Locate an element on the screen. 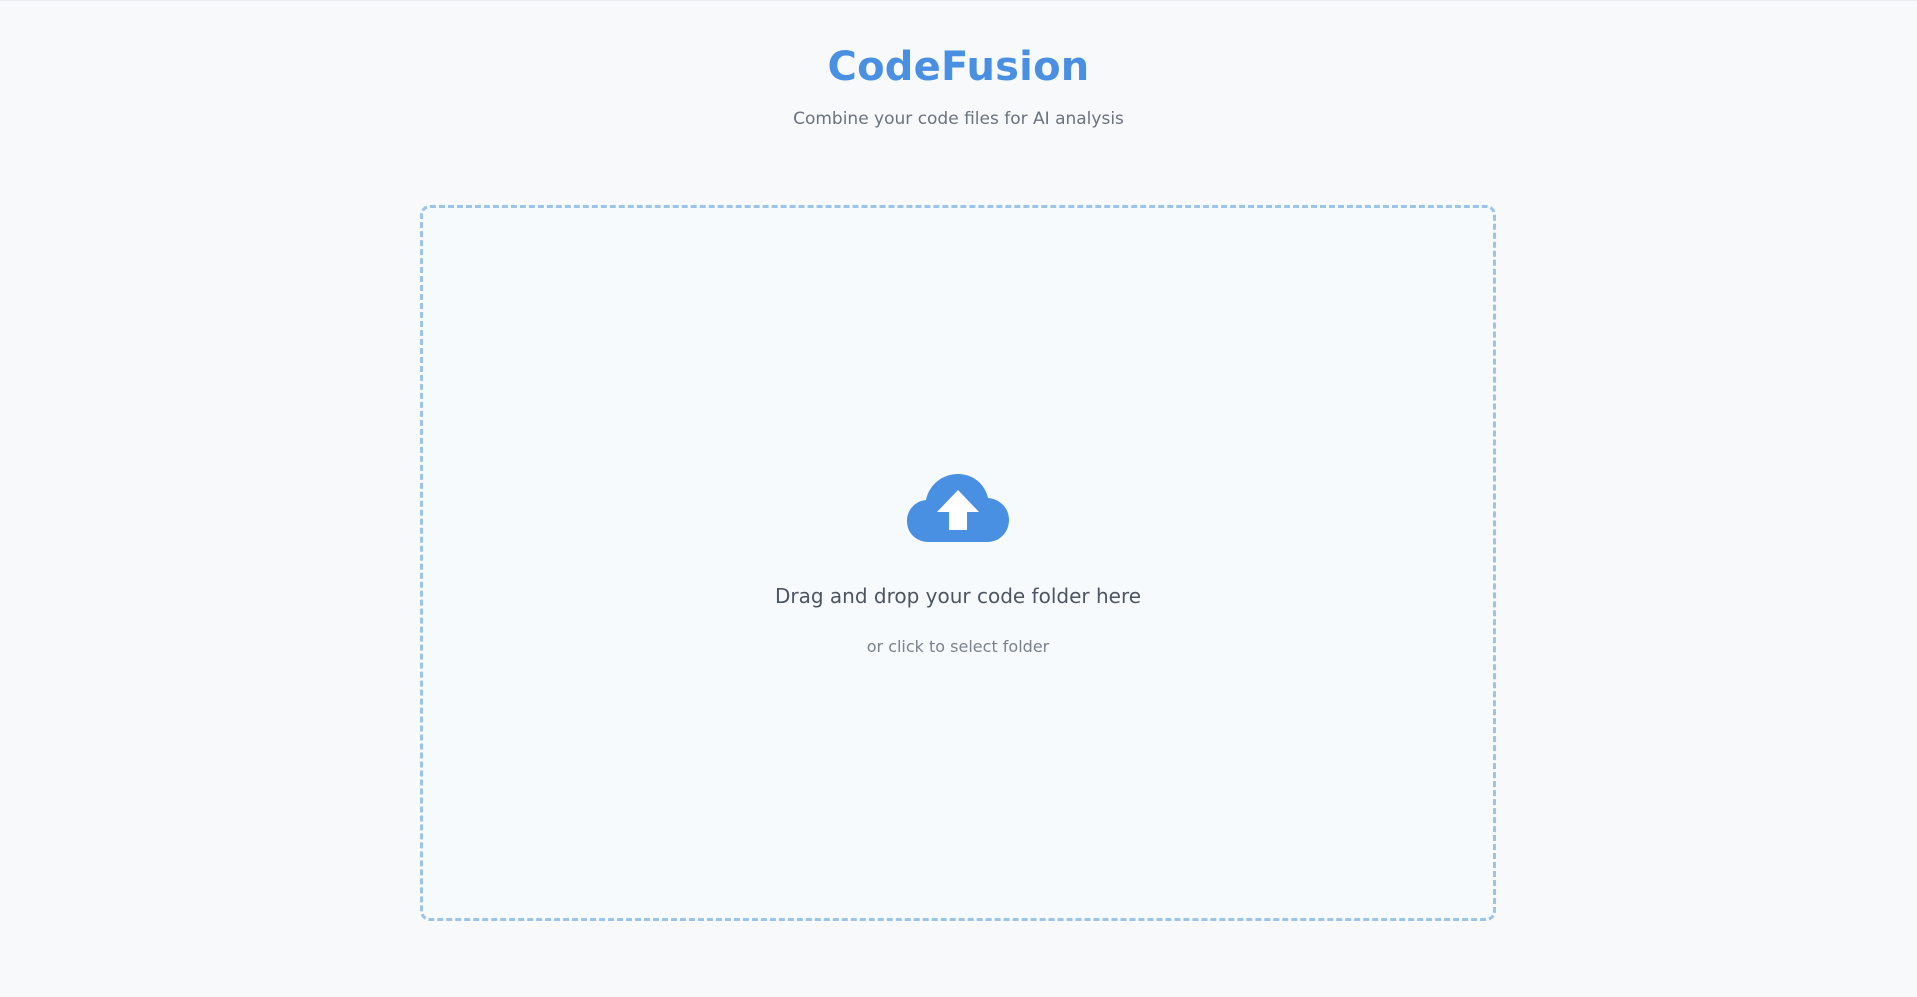  page-title: CodeFusion is located at coordinates (958, 67).